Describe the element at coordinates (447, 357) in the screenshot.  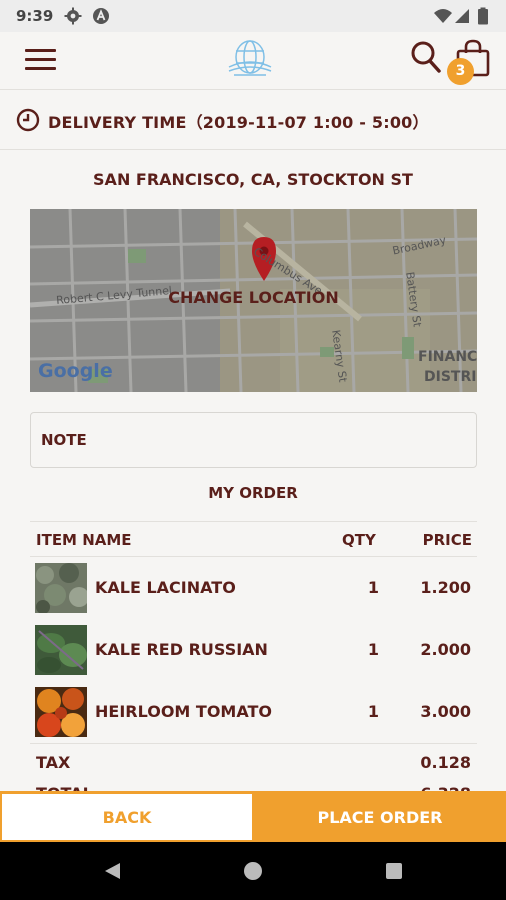
I see `map-district-label: FINANC` at that location.